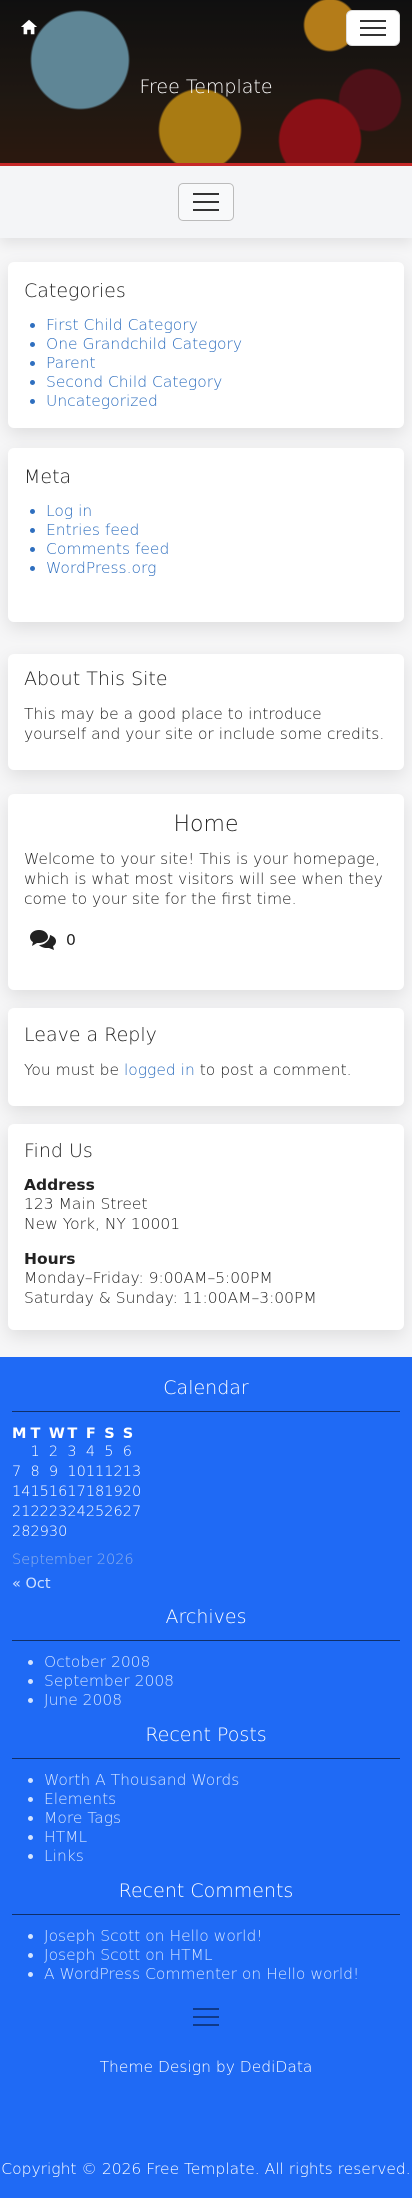 This screenshot has height=2198, width=412. What do you see at coordinates (39, 1492) in the screenshot?
I see `calendar-day: 15` at bounding box center [39, 1492].